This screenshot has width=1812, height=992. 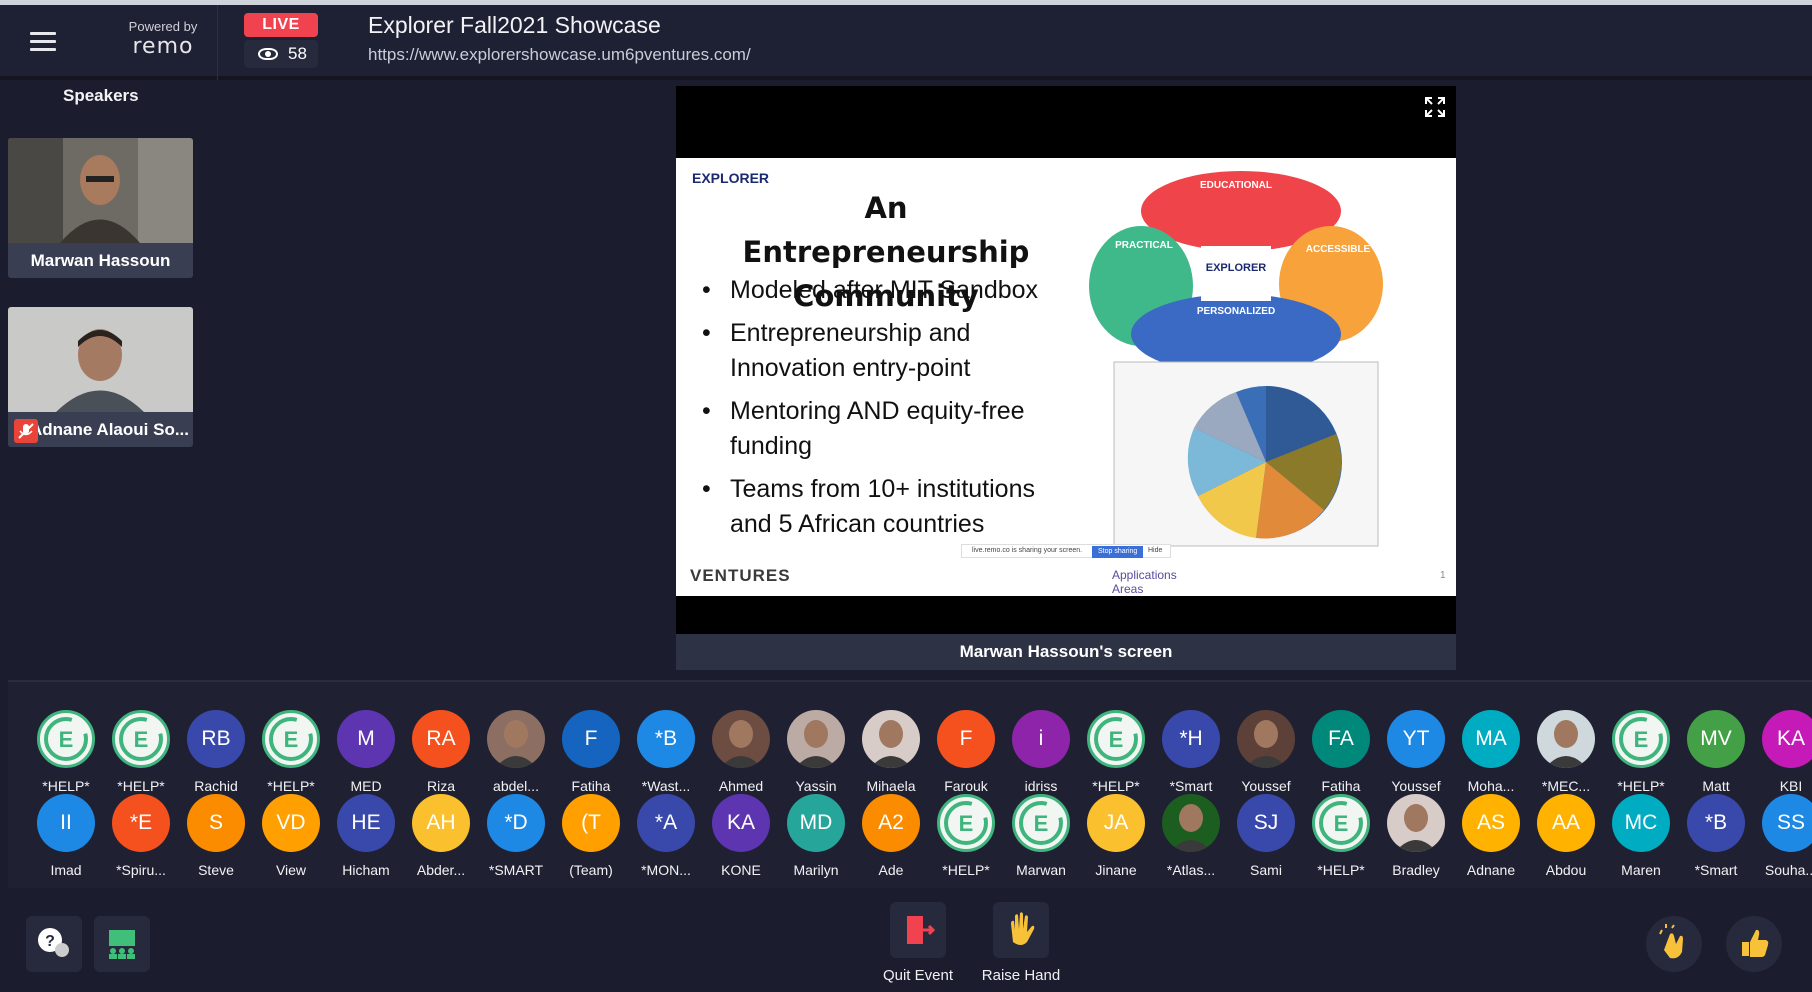 I want to click on attendee: F Fatiha, so click(x=591, y=752).